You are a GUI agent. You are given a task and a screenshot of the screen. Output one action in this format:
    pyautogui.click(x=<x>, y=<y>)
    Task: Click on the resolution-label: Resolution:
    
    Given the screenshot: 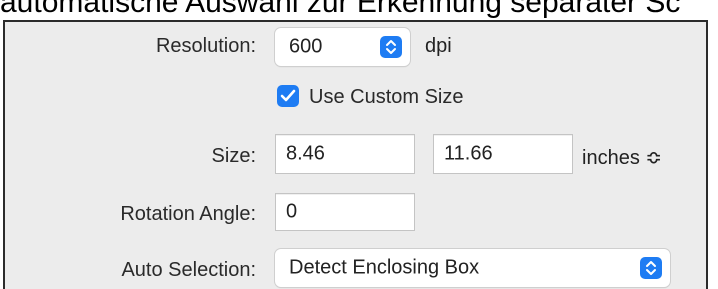 What is the action you would take?
    pyautogui.click(x=205, y=46)
    